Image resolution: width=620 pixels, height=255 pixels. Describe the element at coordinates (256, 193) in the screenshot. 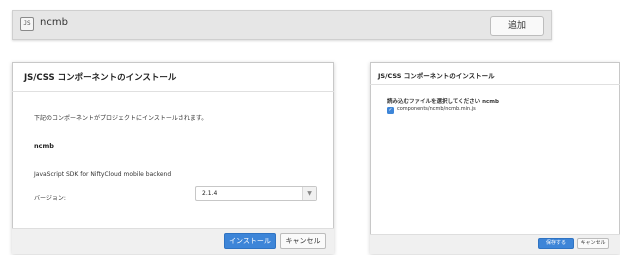

I see `version-select: 2.1.4` at that location.